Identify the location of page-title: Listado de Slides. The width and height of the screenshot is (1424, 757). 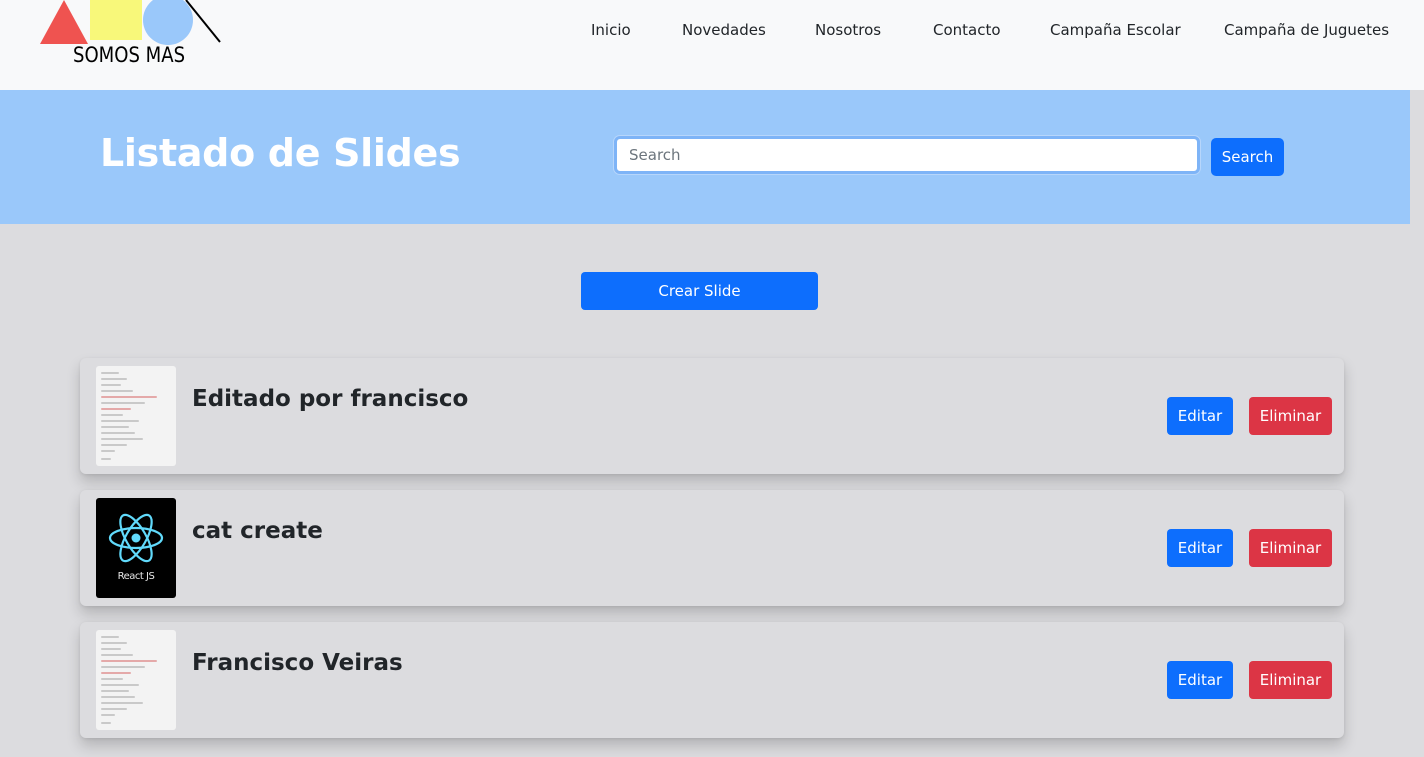
(280, 153).